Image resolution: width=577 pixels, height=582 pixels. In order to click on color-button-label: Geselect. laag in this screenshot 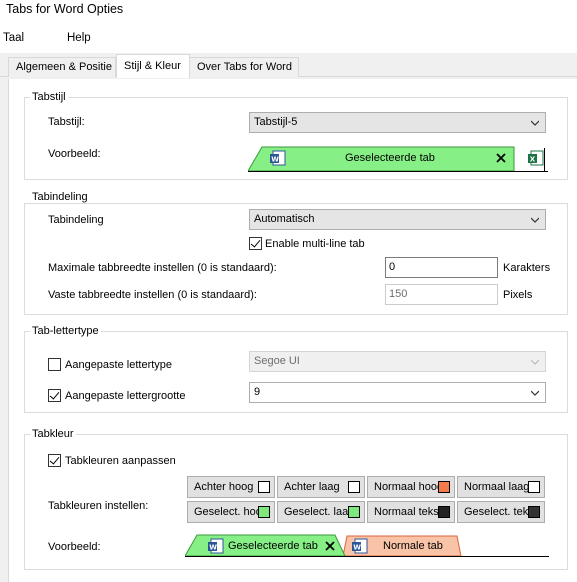, I will do `click(319, 512)`.